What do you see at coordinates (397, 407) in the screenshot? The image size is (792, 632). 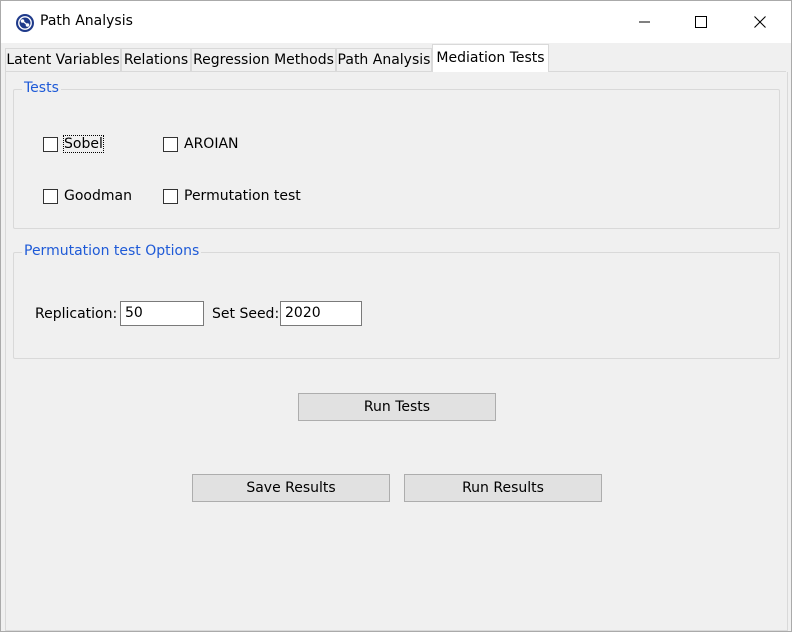 I see `run-tests-button: Run Tests` at bounding box center [397, 407].